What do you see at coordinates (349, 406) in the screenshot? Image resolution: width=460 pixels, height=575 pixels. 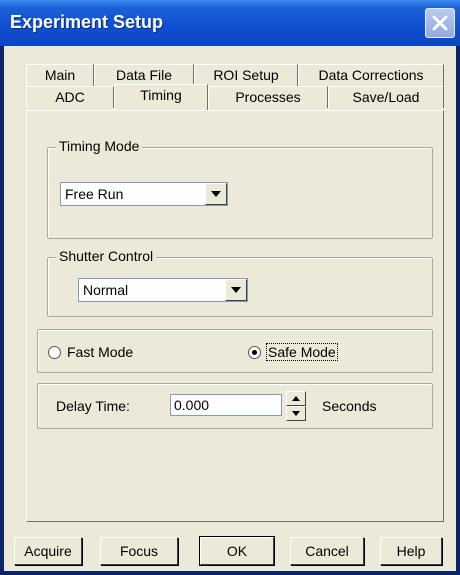 I see `delay-time-unit: Seconds` at bounding box center [349, 406].